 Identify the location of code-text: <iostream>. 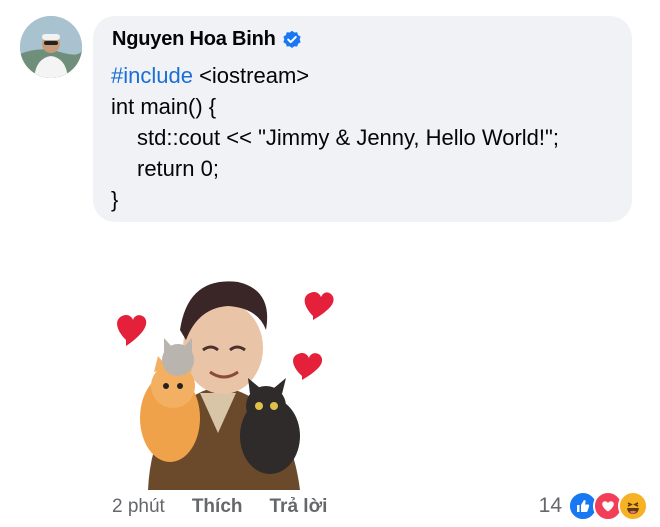
(251, 75).